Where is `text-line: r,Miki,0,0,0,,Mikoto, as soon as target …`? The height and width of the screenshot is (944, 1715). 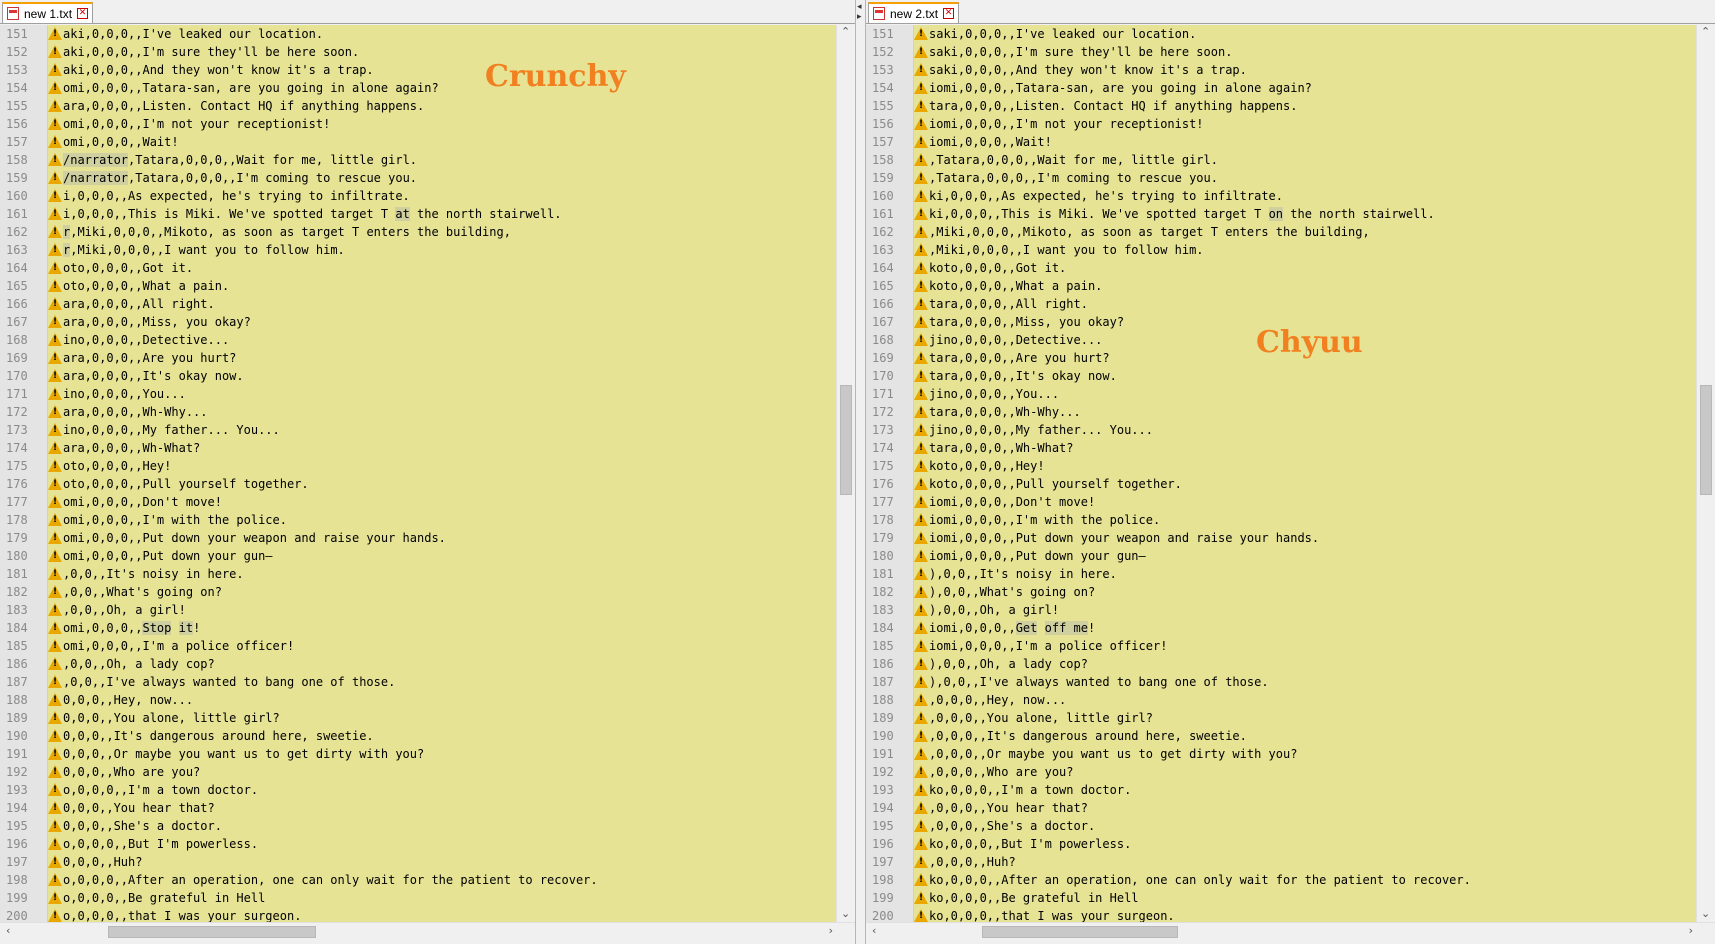 text-line: r,Miki,0,0,0,,Mikoto, as soon as target … is located at coordinates (279, 232).